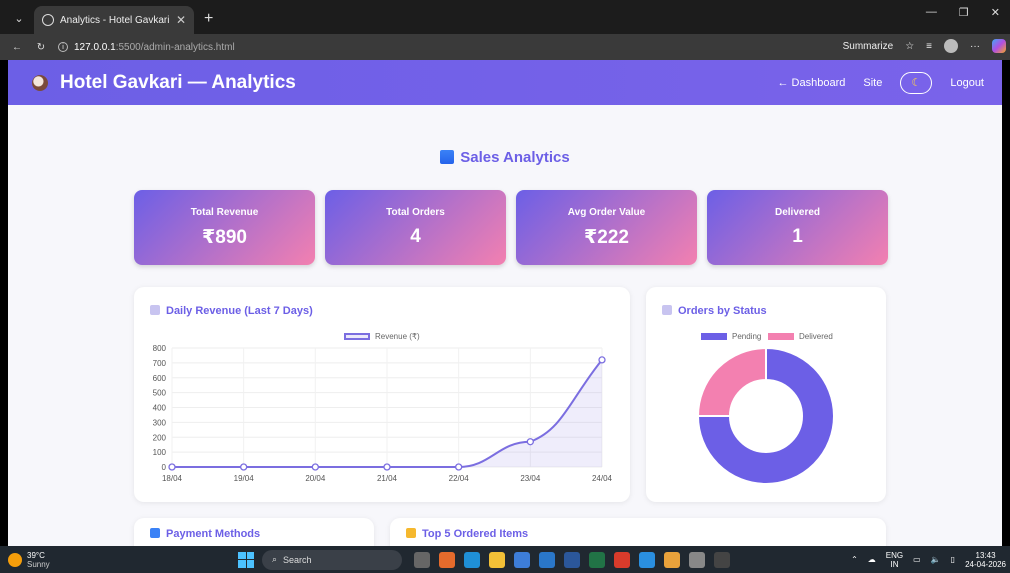 The width and height of the screenshot is (1010, 573). Describe the element at coordinates (872, 559) in the screenshot. I see `onedrive-icon: ☁` at that location.